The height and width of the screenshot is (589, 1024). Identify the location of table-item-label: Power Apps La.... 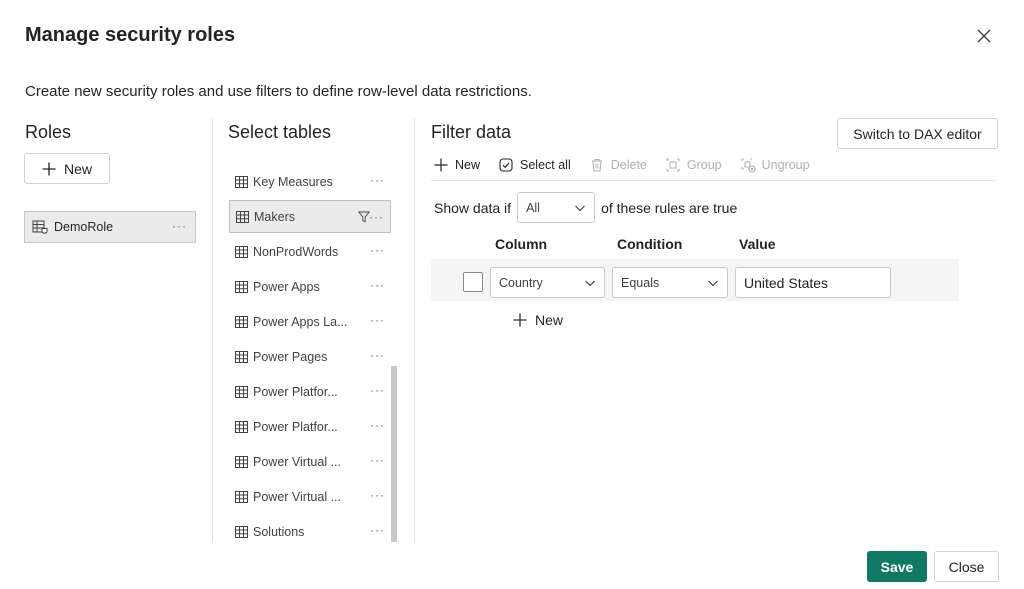
(300, 321).